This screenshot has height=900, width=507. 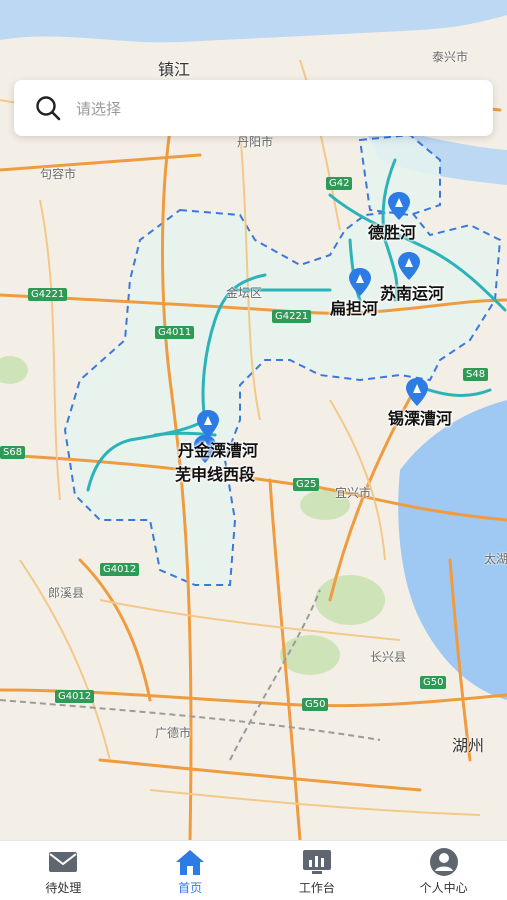 I want to click on place-label: 金坛区, so click(x=244, y=293).